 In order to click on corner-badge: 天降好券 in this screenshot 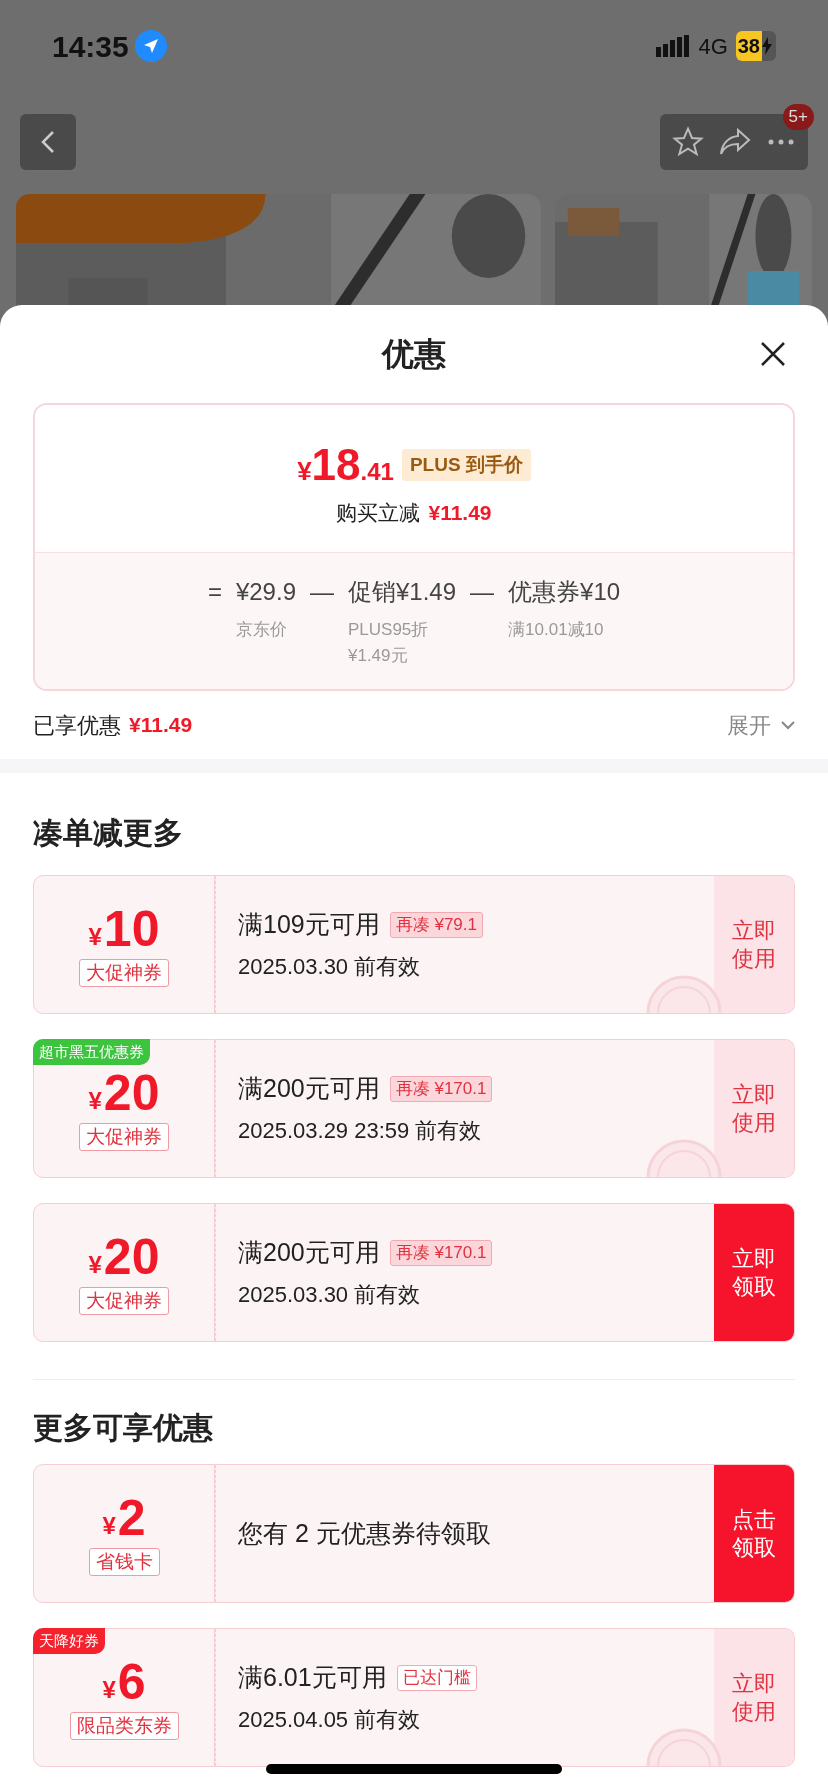, I will do `click(69, 1641)`.